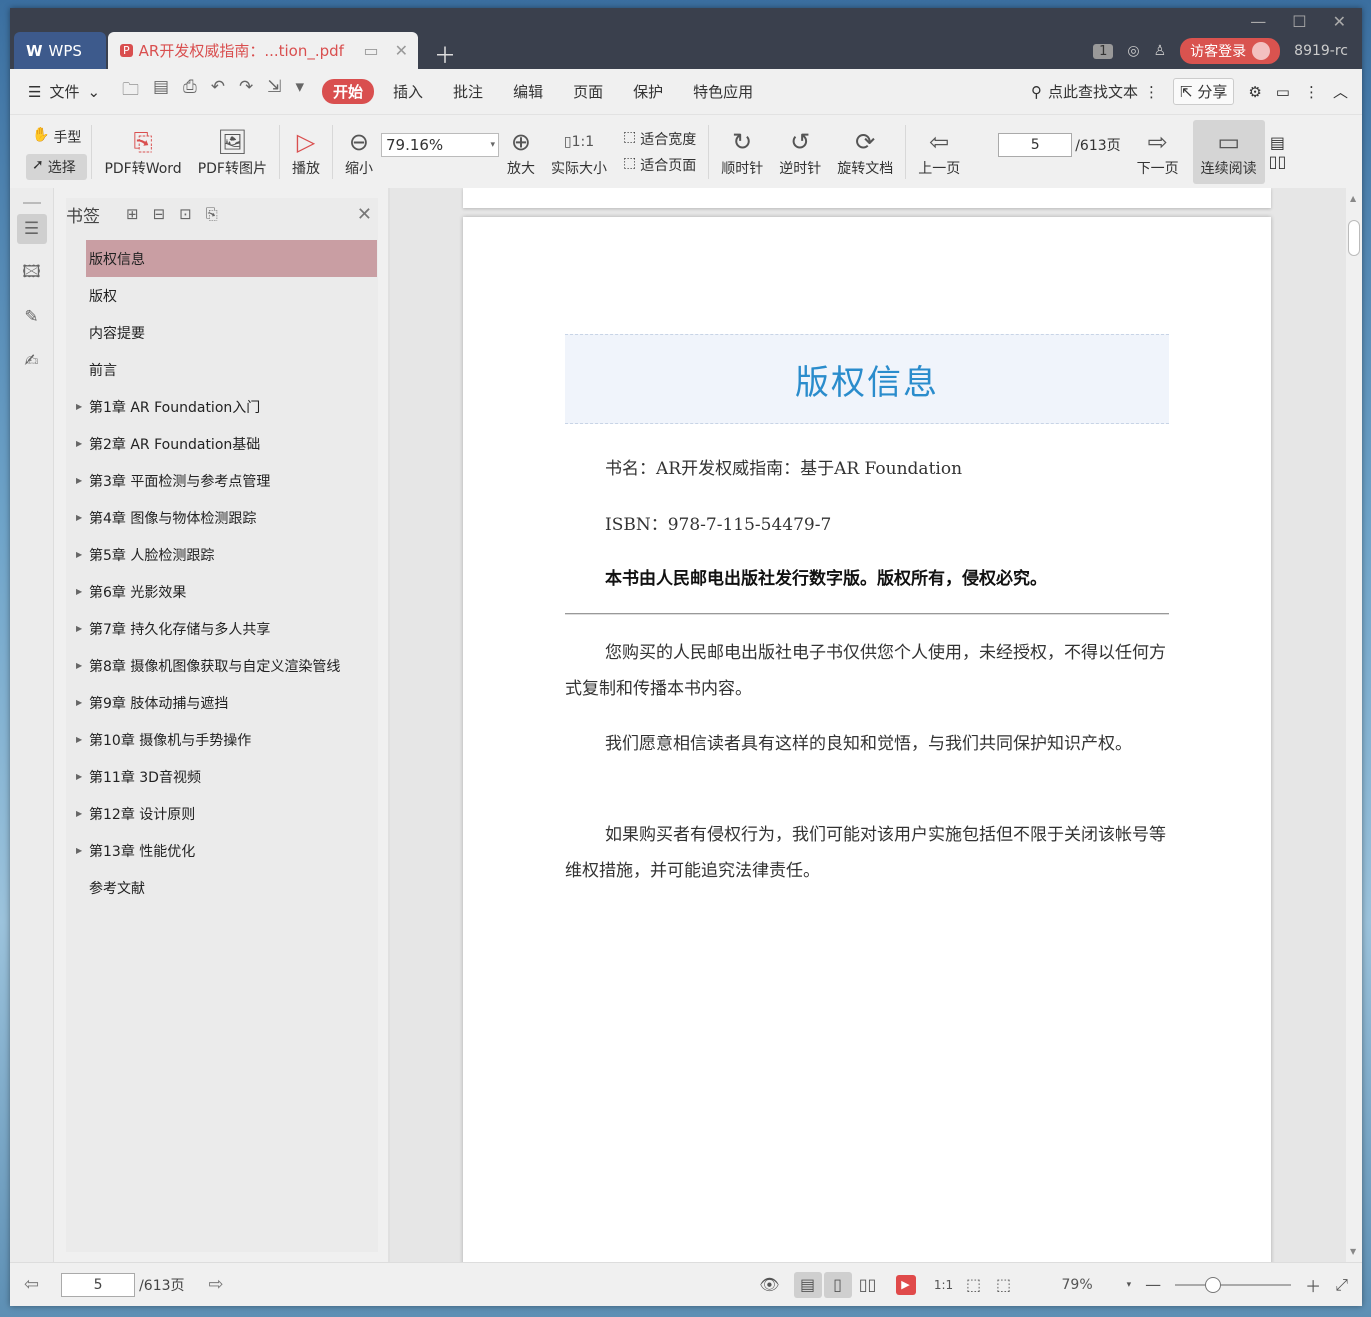  What do you see at coordinates (1160, 51) in the screenshot?
I see `shirt-icon: ♙` at bounding box center [1160, 51].